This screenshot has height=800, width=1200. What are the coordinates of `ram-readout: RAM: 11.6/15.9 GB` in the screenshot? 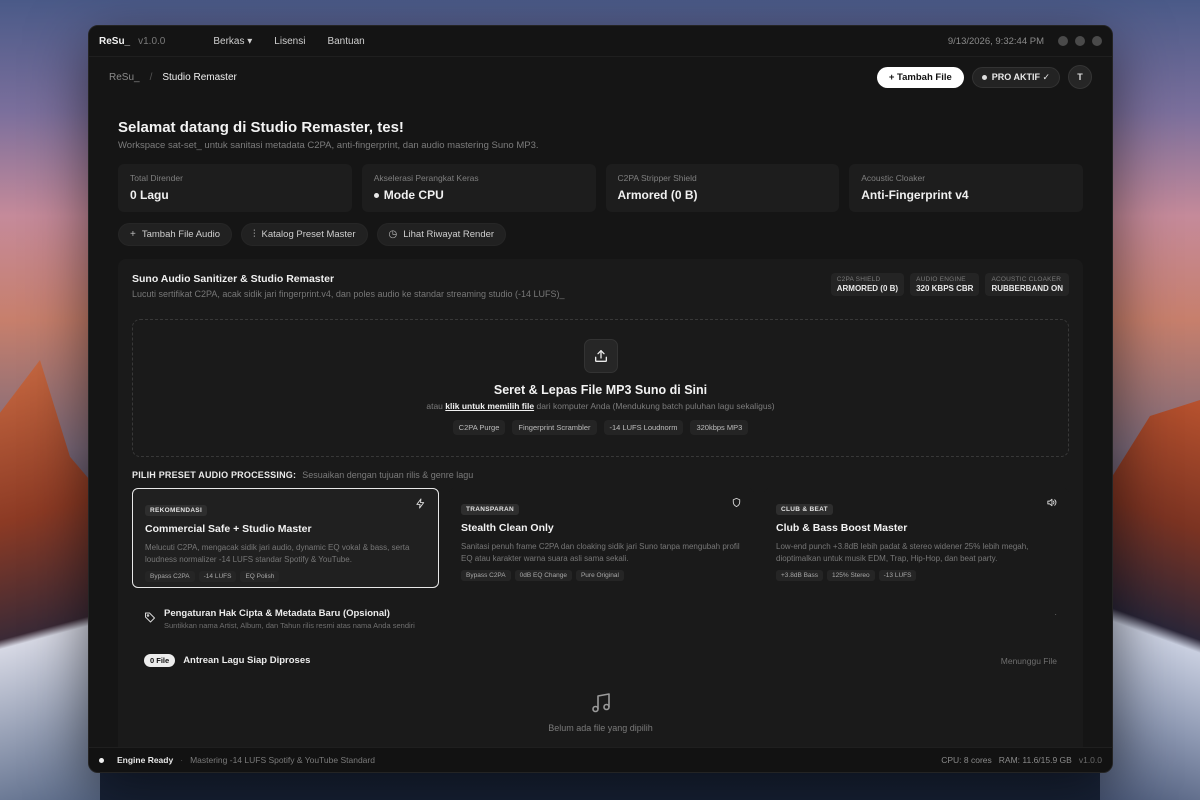 It's located at (1035, 760).